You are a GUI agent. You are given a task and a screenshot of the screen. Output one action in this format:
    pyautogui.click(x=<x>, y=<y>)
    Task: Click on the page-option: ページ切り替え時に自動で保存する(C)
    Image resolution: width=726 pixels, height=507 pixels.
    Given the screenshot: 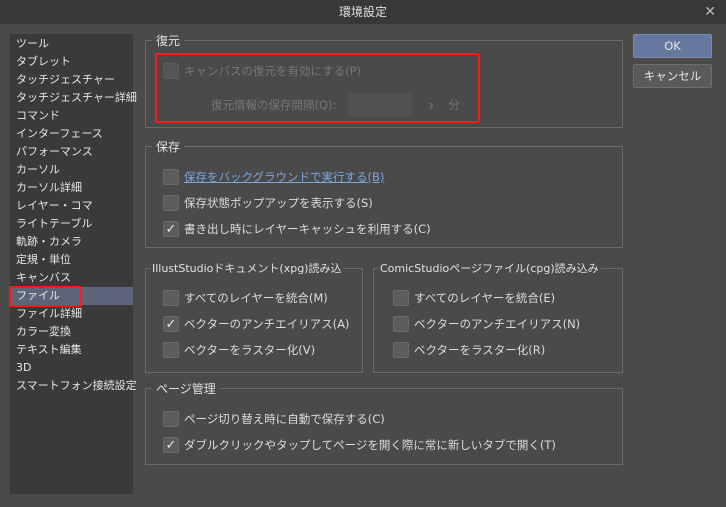 What is the action you would take?
    pyautogui.click(x=274, y=419)
    